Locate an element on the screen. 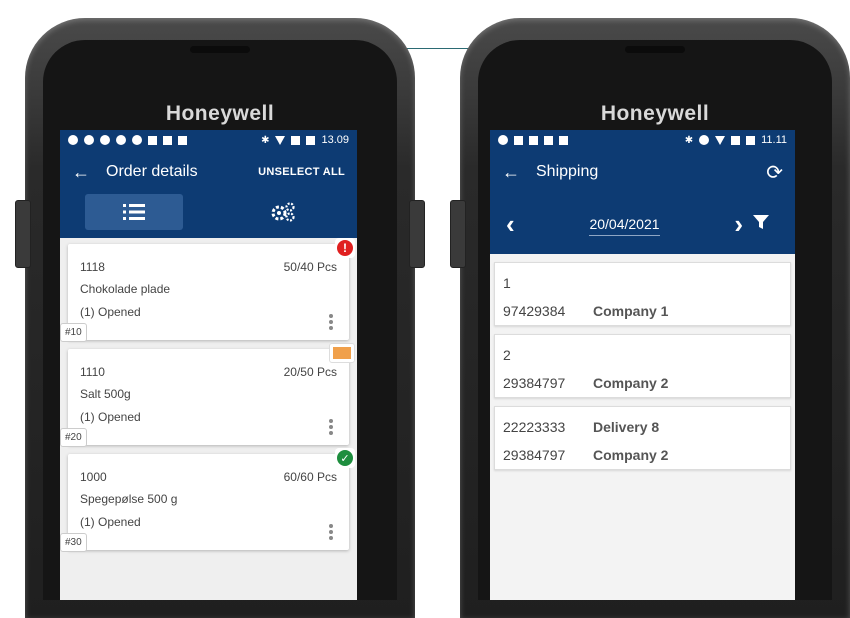  package-icon is located at coordinates (342, 353).